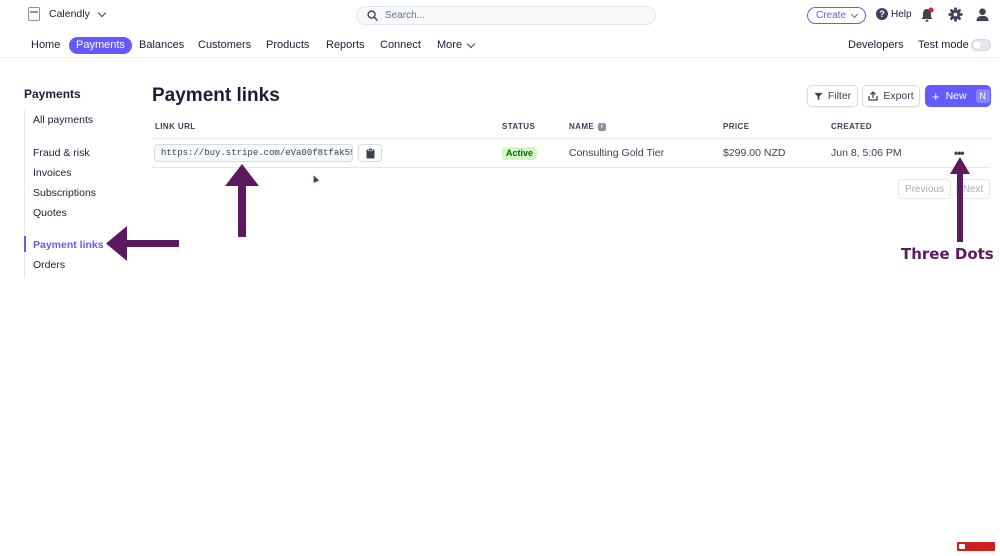 The image size is (1000, 556). Describe the element at coordinates (142, 243) in the screenshot. I see `left-arrow-icon` at that location.